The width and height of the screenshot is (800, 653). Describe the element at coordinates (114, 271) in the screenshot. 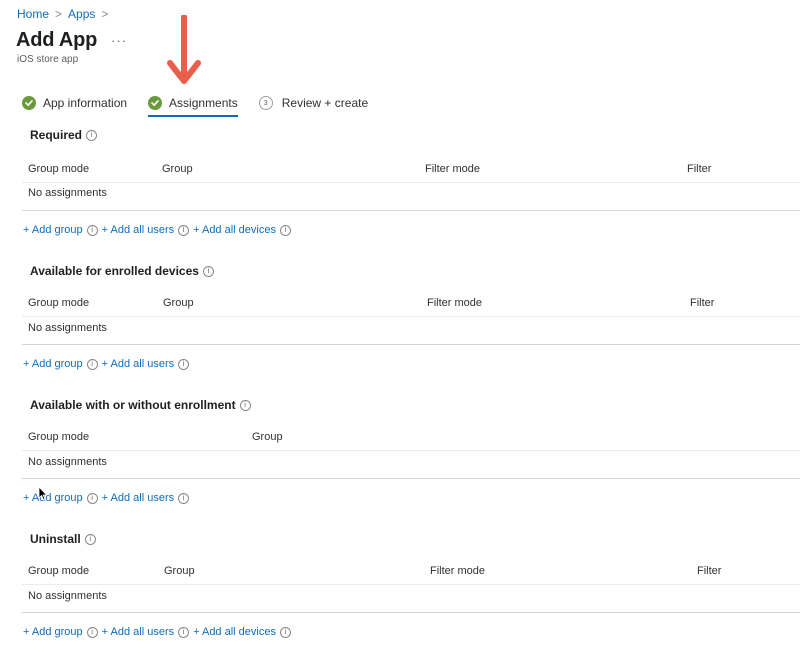

I see `section-title-text: Available for enrolled devices` at that location.